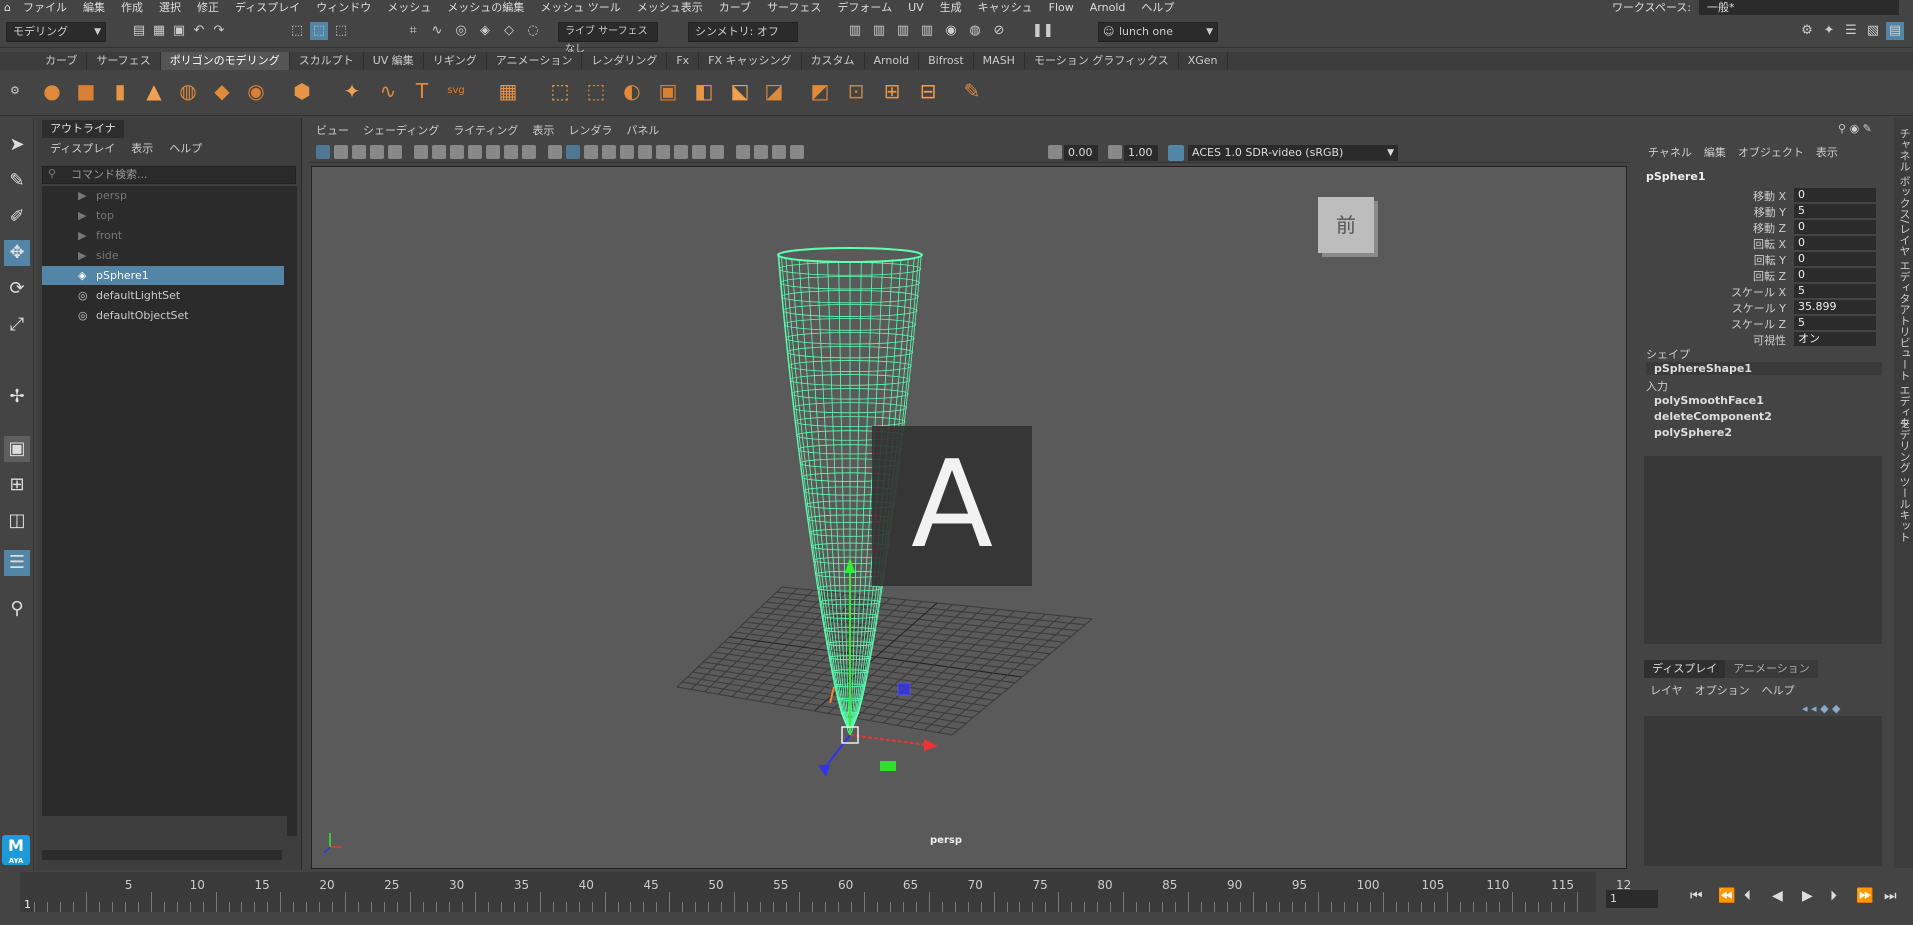 The image size is (1913, 925). I want to click on manip-arrow-x, so click(931, 745).